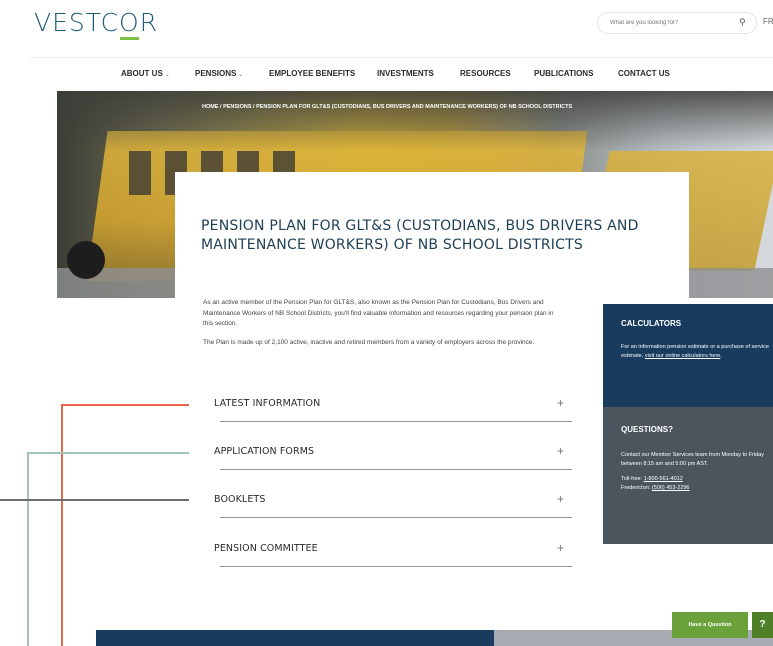 This screenshot has height=646, width=773. What do you see at coordinates (696, 488) in the screenshot?
I see `fredericton-line: Fredericton: (506) 453-2296` at bounding box center [696, 488].